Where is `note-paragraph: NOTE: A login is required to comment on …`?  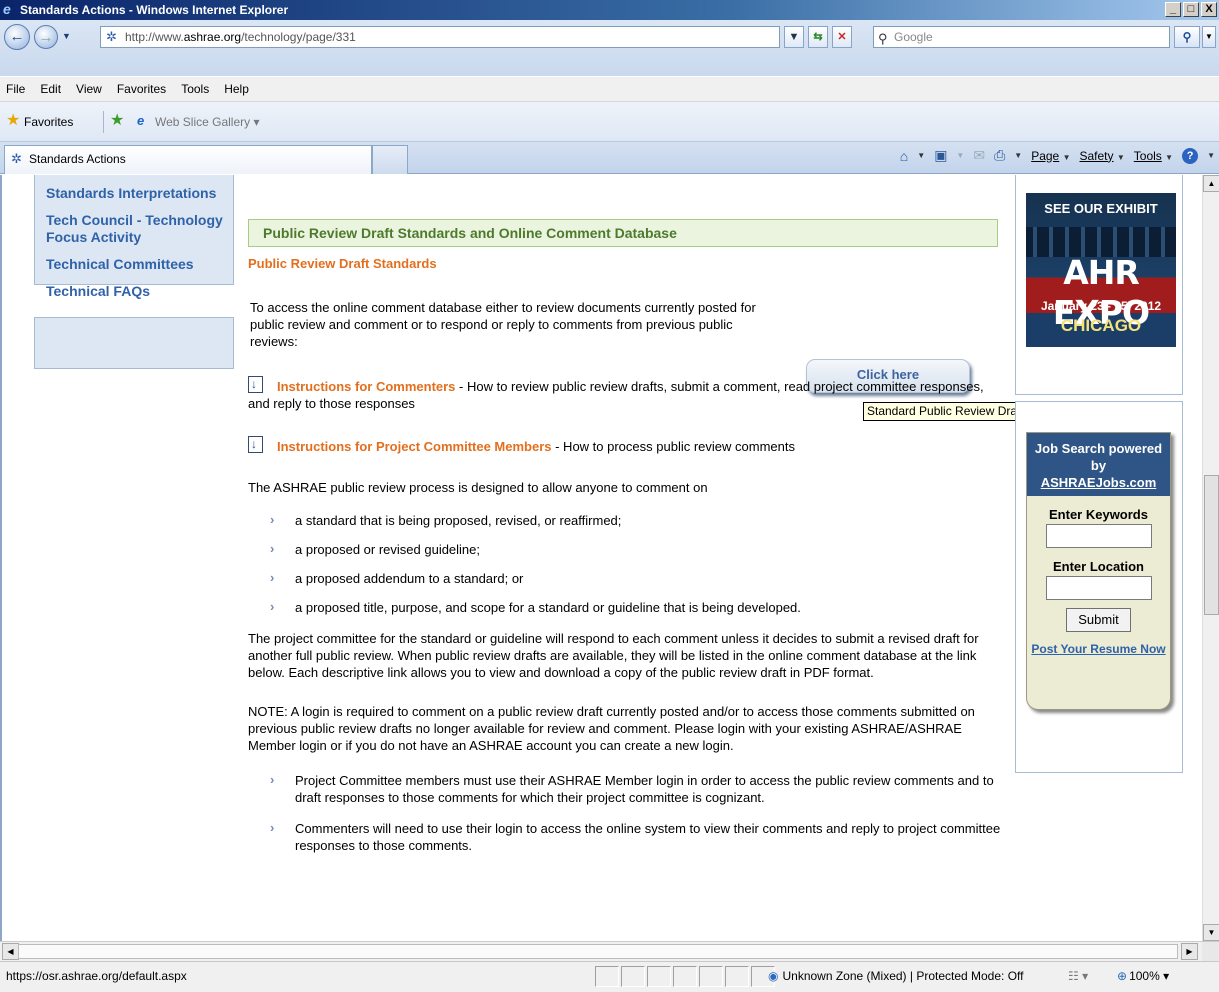 note-paragraph: NOTE: A login is required to comment on … is located at coordinates (611, 728).